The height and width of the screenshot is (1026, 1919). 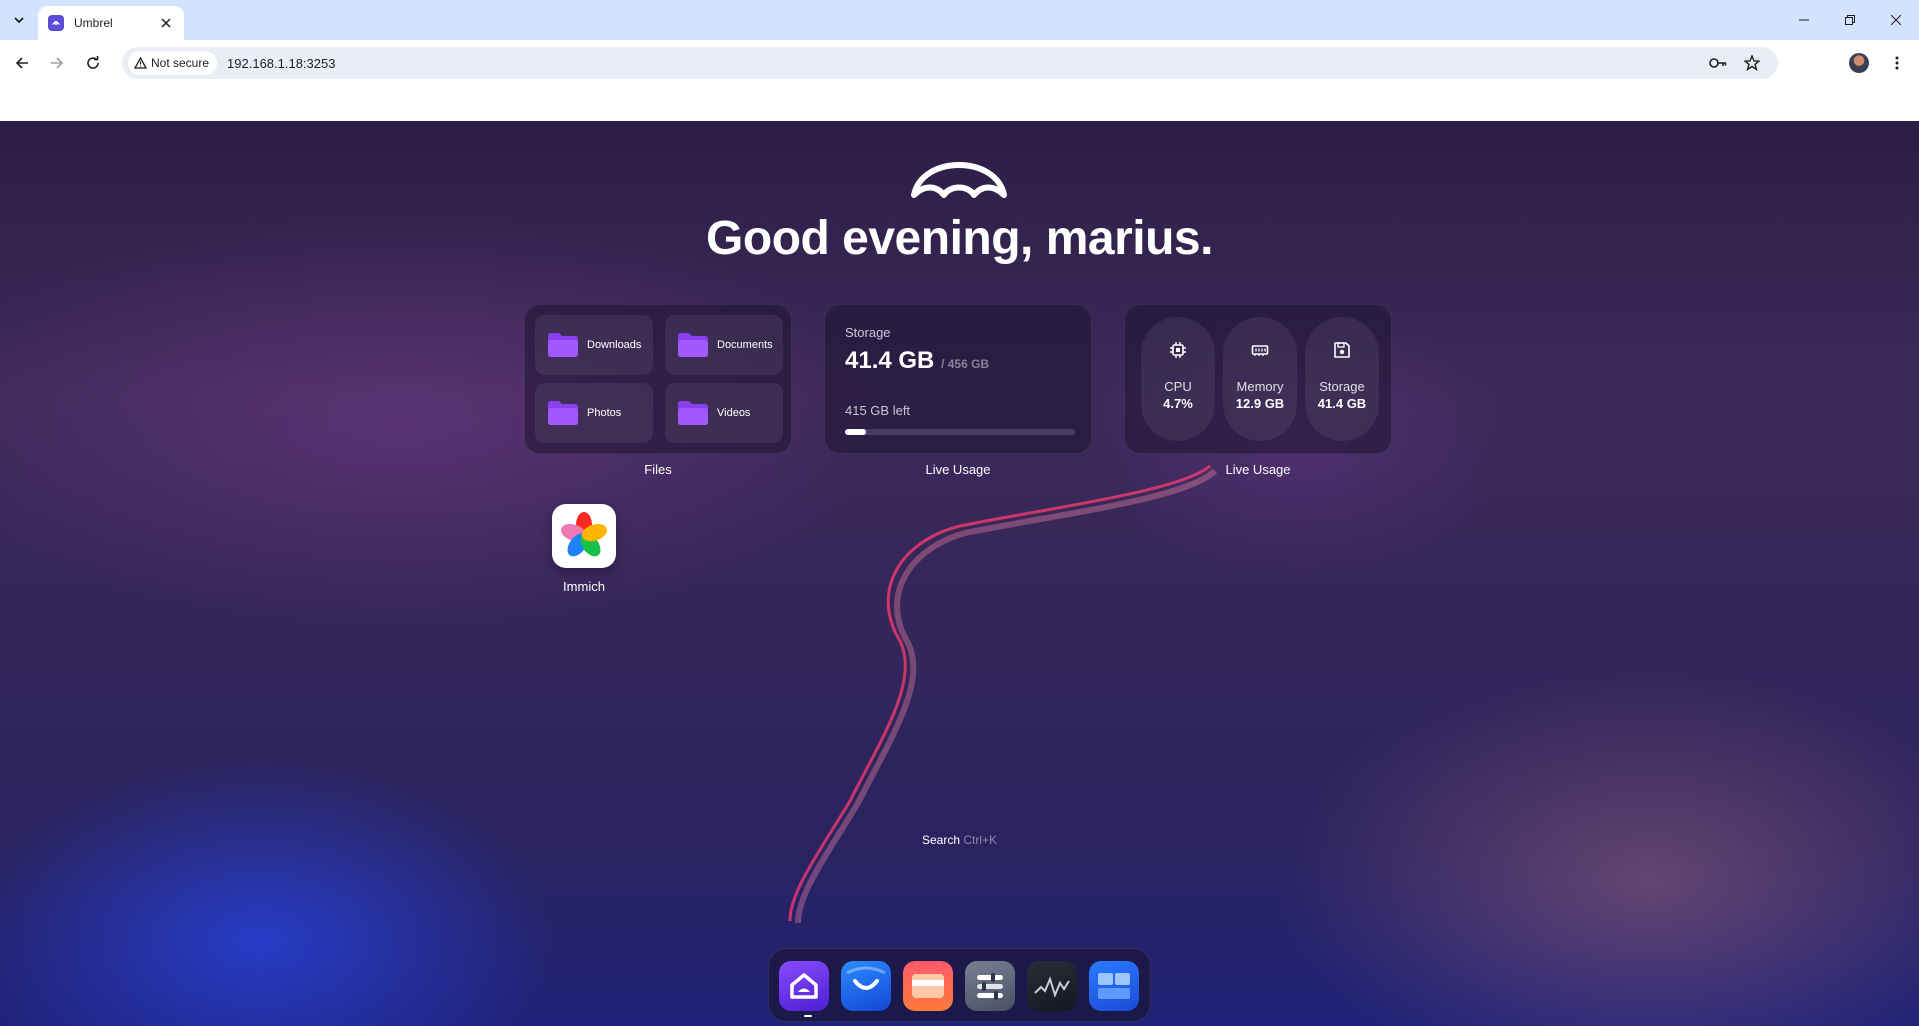 I want to click on reload-icon, so click(x=93, y=62).